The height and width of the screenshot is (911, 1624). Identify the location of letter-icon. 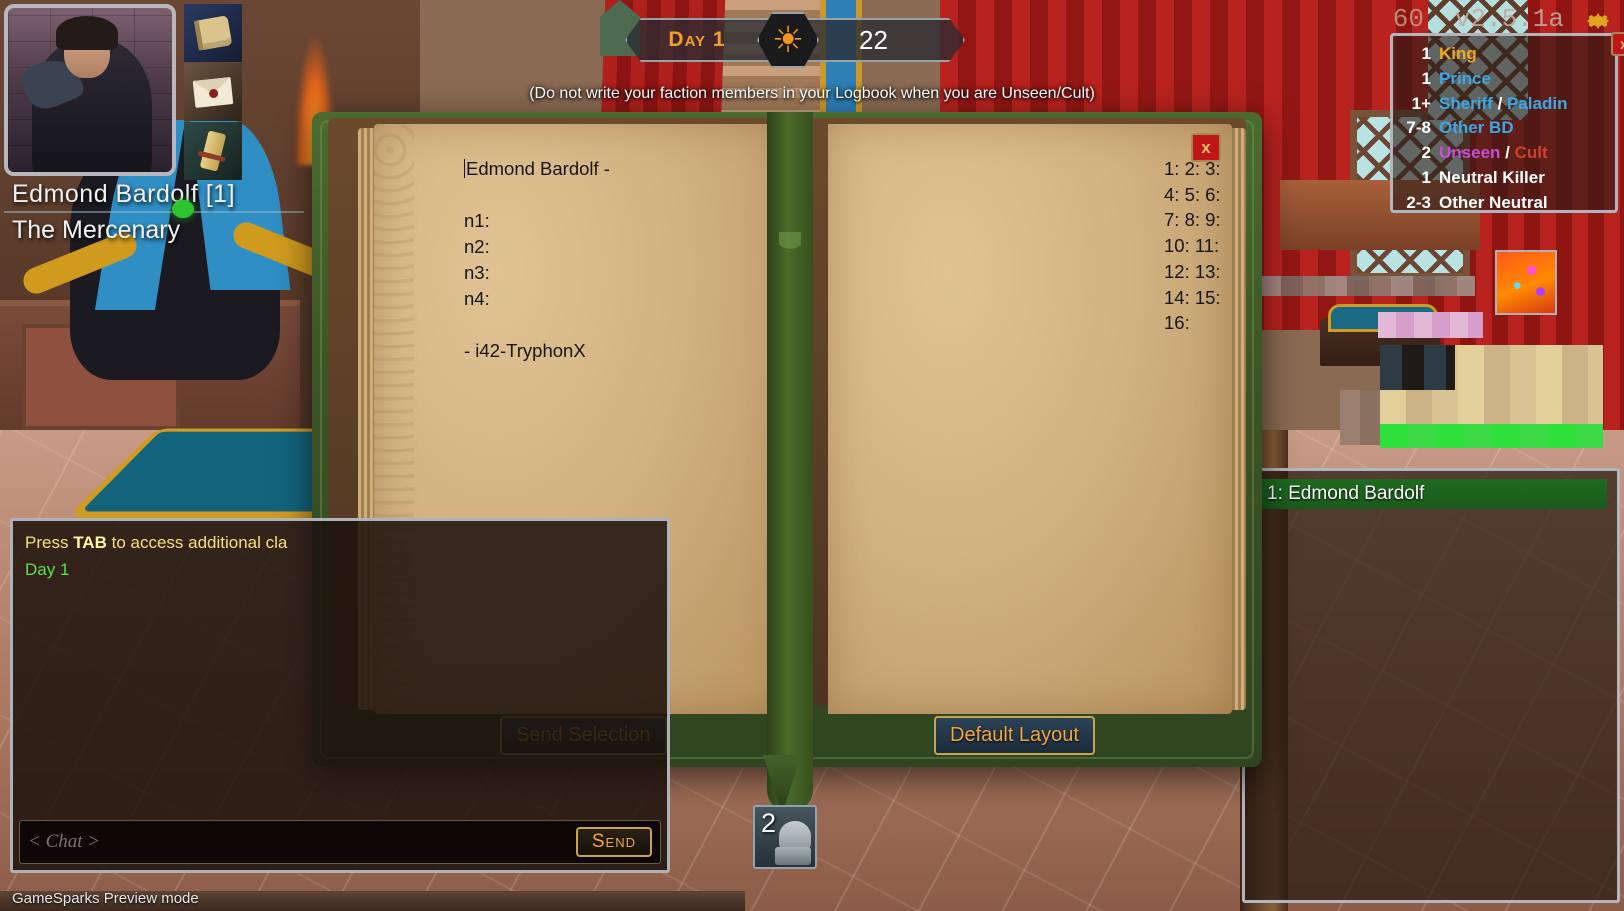
(213, 92).